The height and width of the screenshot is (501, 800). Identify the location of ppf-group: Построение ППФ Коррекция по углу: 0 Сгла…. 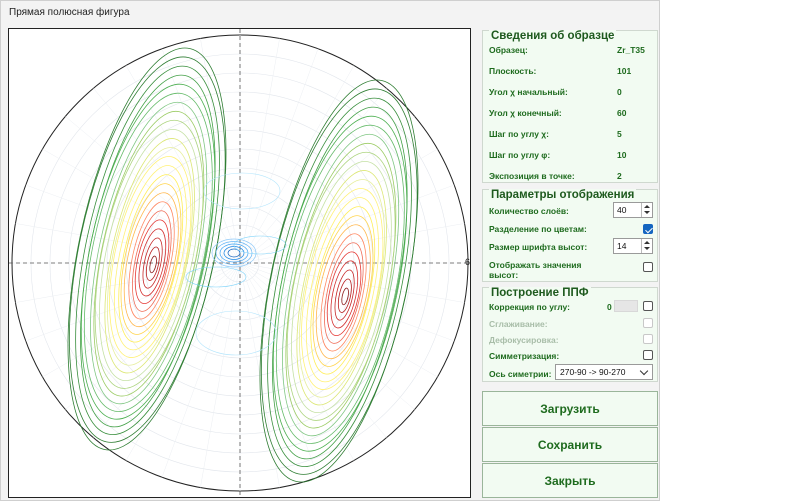
(570, 334).